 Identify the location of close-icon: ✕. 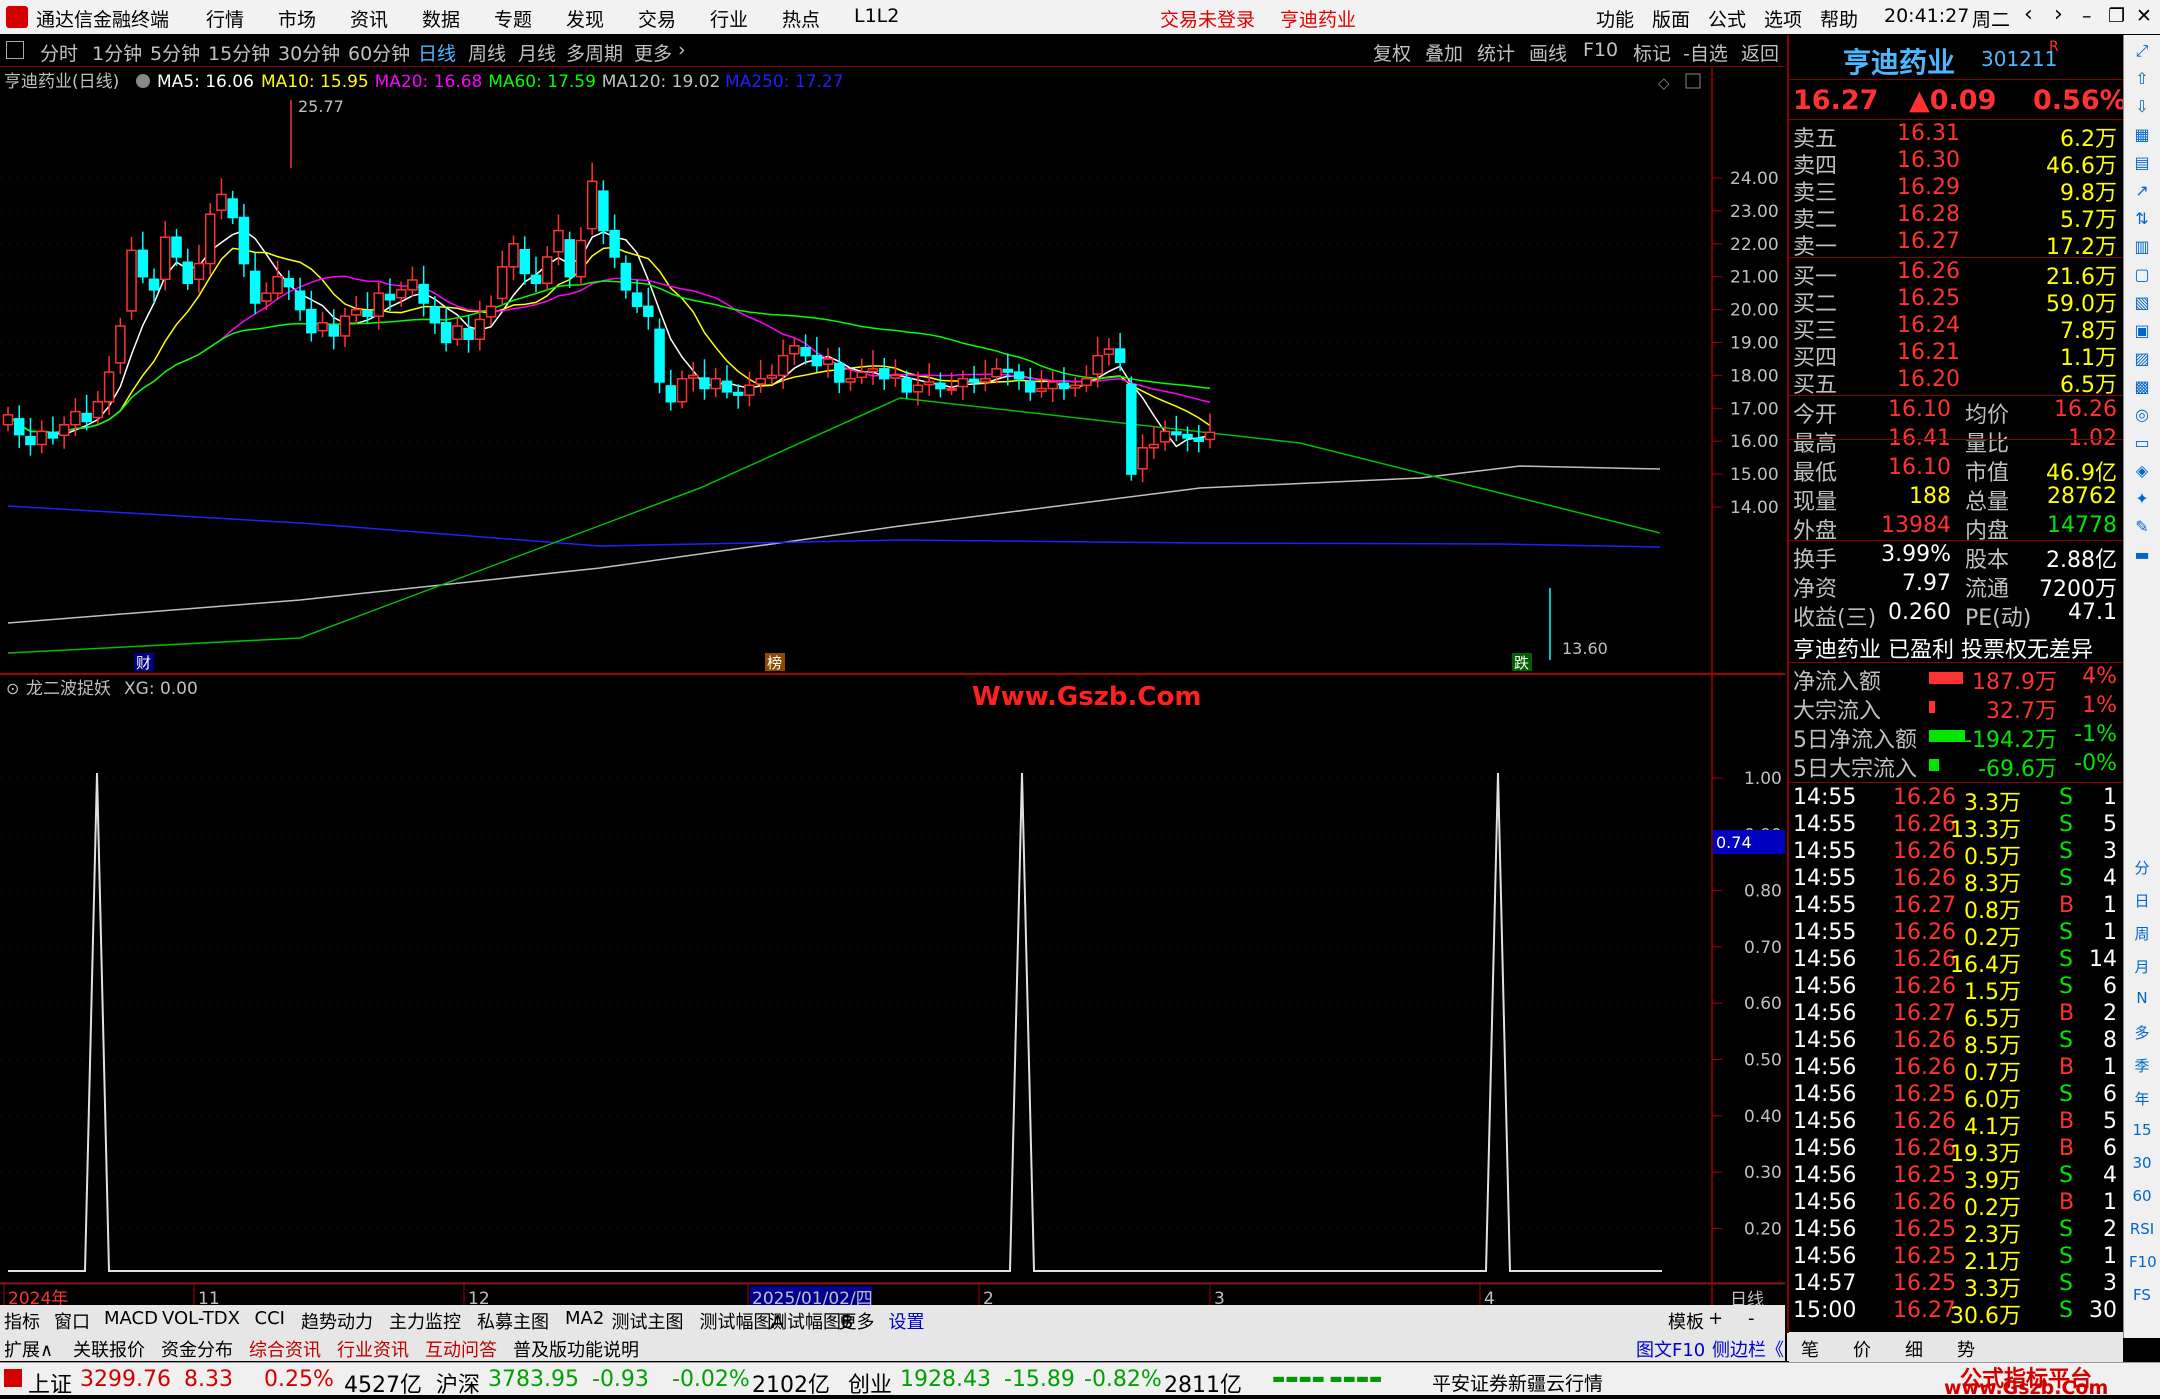
(2144, 16).